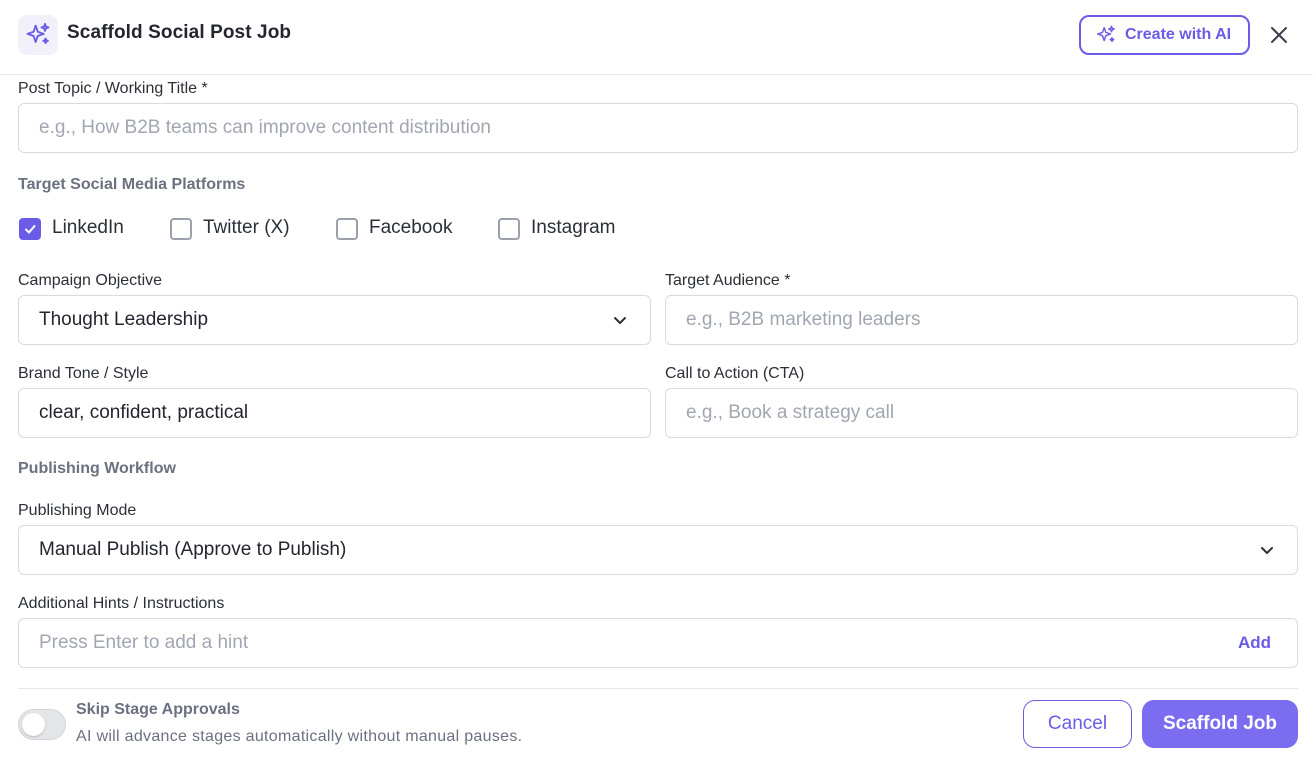 The image size is (1313, 767). I want to click on dialog-title: Scaffold Social Post Job, so click(179, 32).